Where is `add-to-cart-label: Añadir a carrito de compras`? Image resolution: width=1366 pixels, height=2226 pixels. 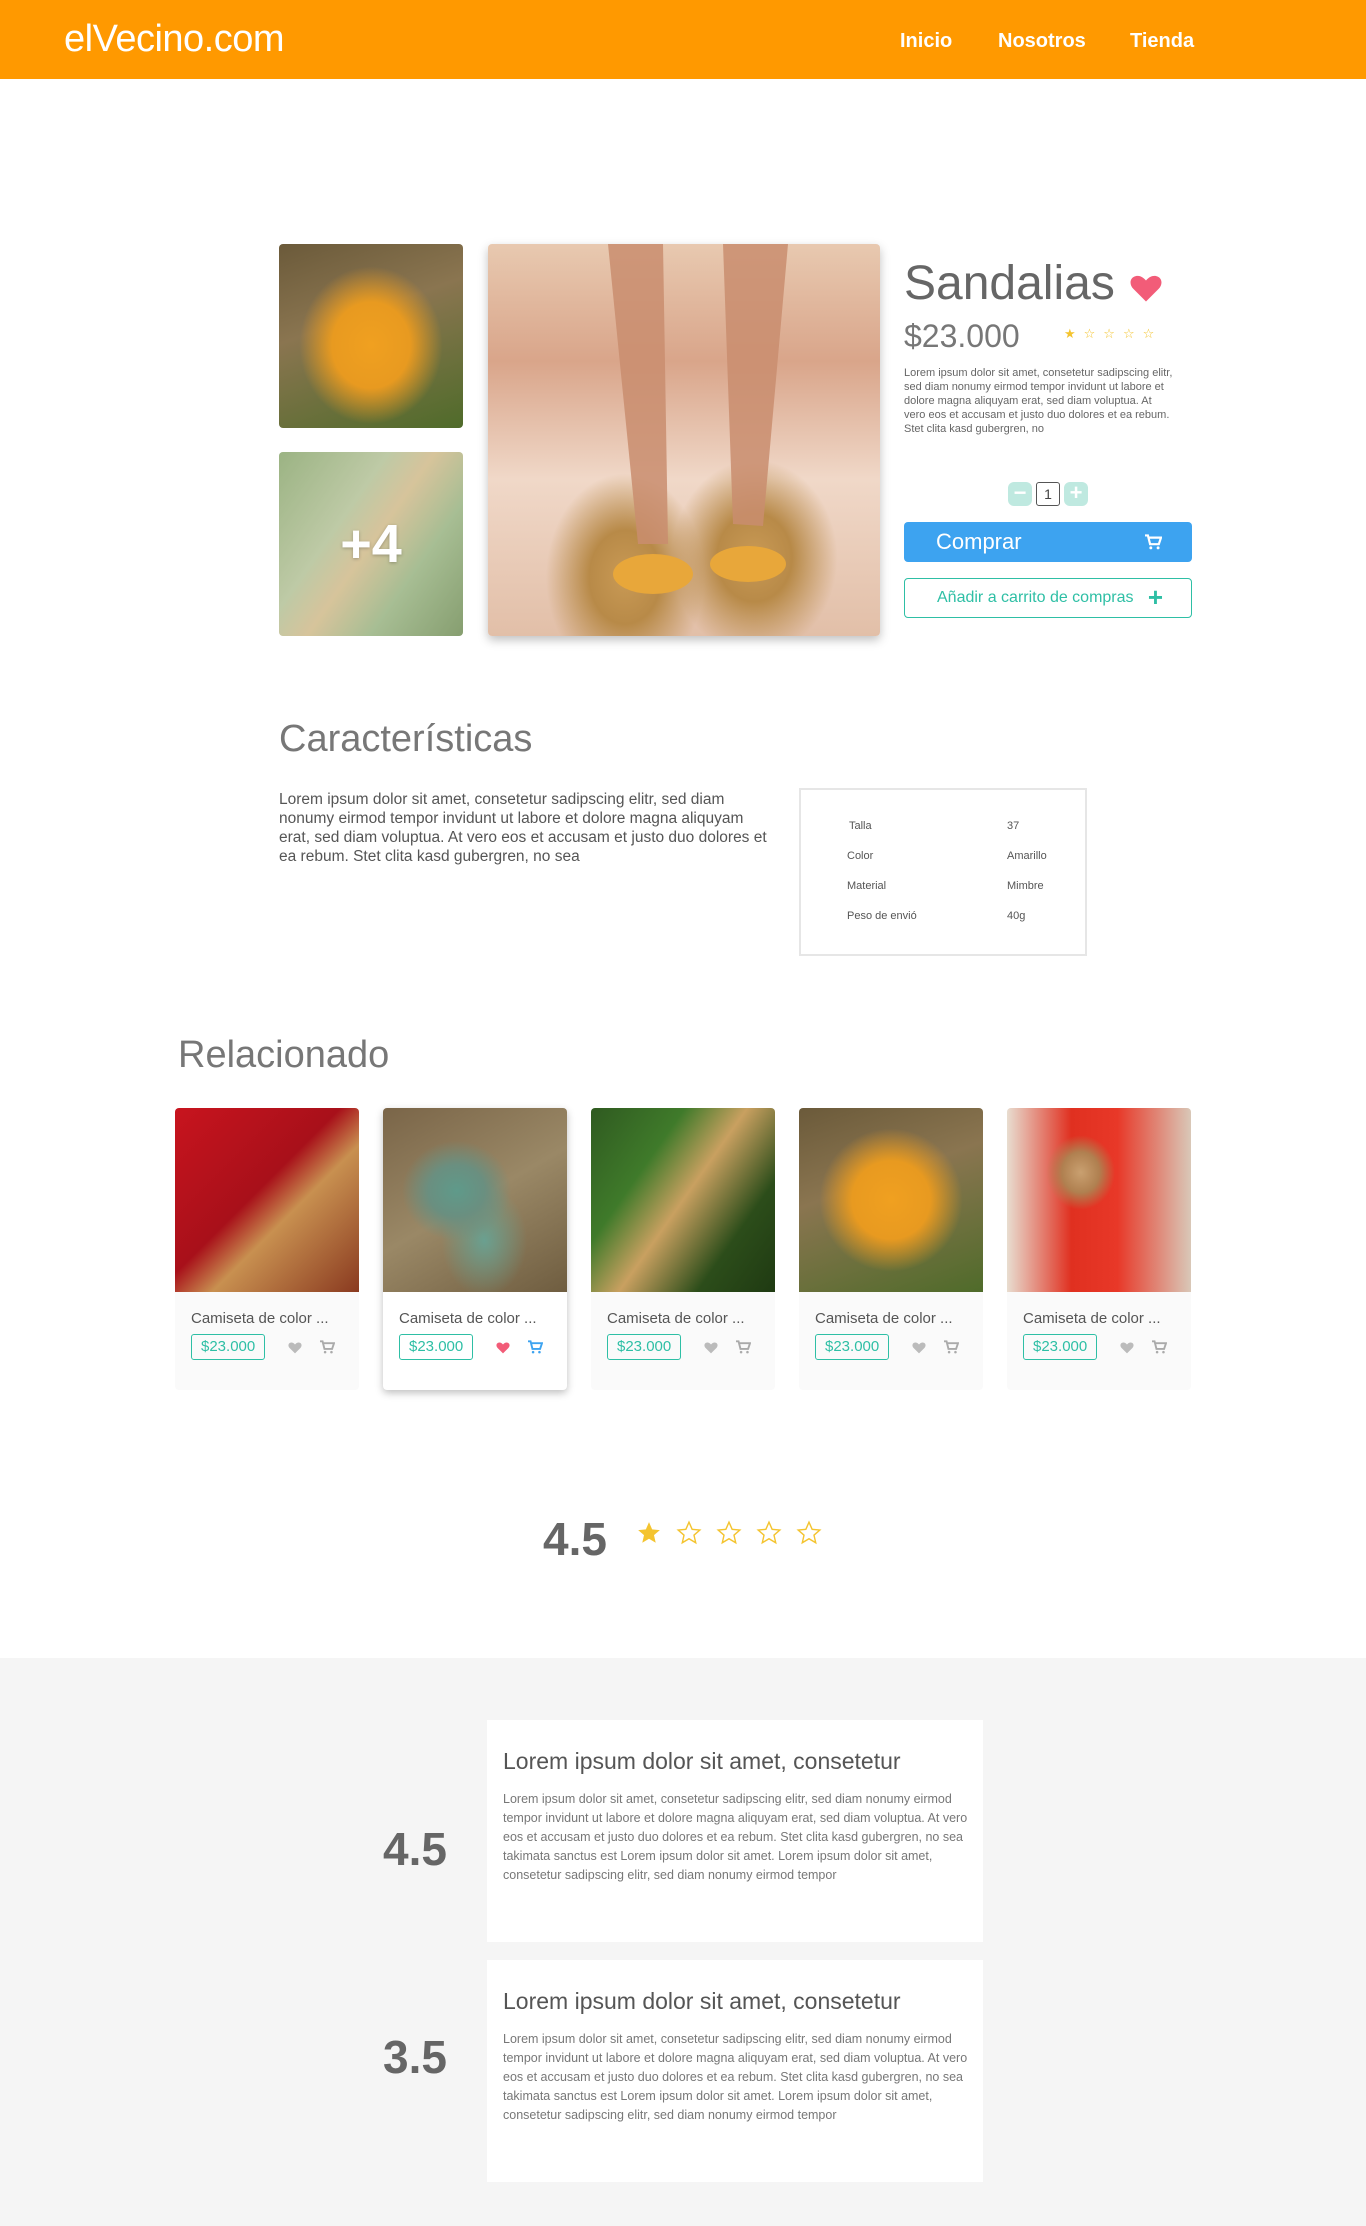 add-to-cart-label: Añadir a carrito de compras is located at coordinates (1035, 597).